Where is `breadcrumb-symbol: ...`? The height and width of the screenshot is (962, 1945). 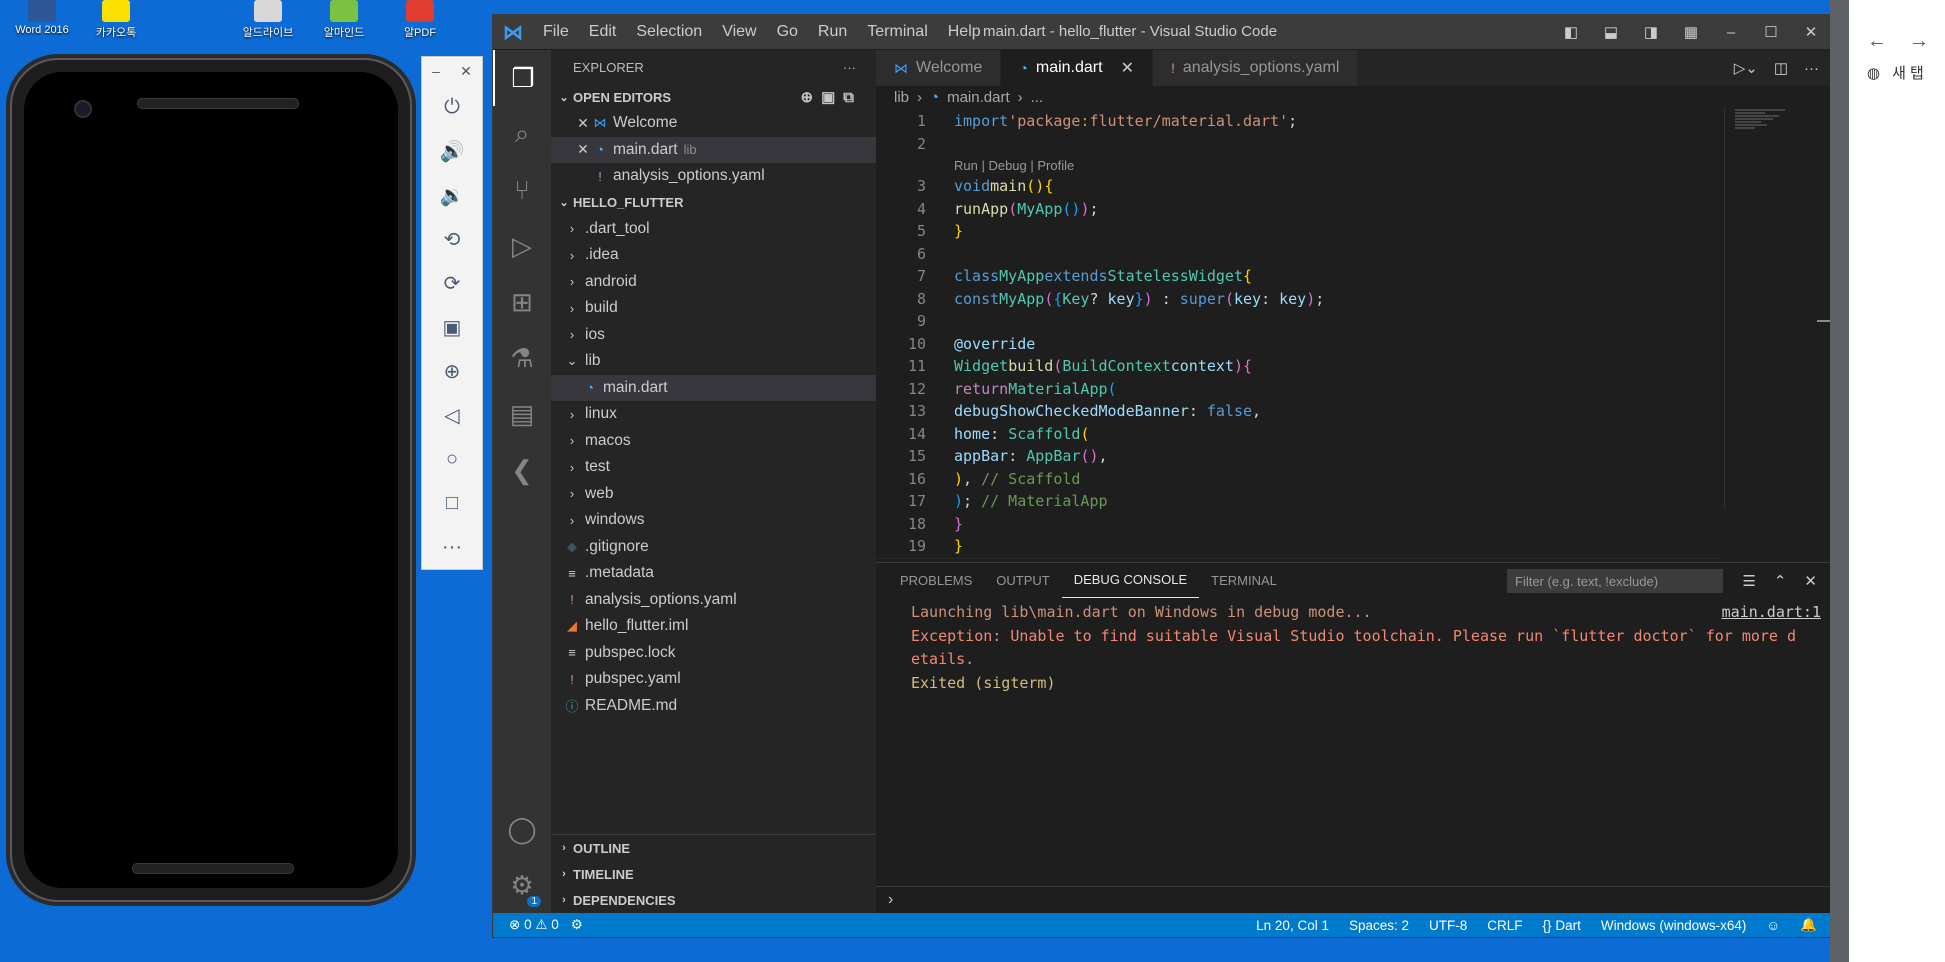 breadcrumb-symbol: ... is located at coordinates (1037, 97).